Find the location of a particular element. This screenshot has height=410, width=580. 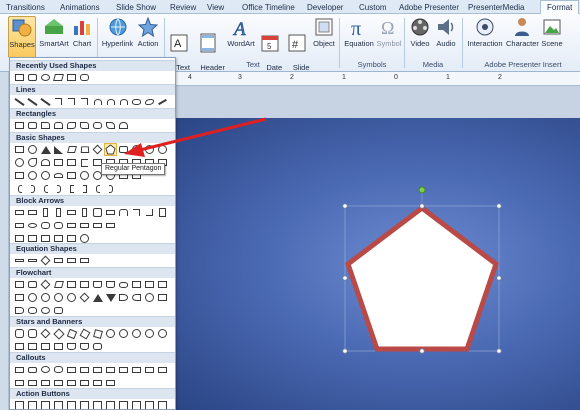

symbol-button: Ω Symbol is located at coordinates (389, 32).